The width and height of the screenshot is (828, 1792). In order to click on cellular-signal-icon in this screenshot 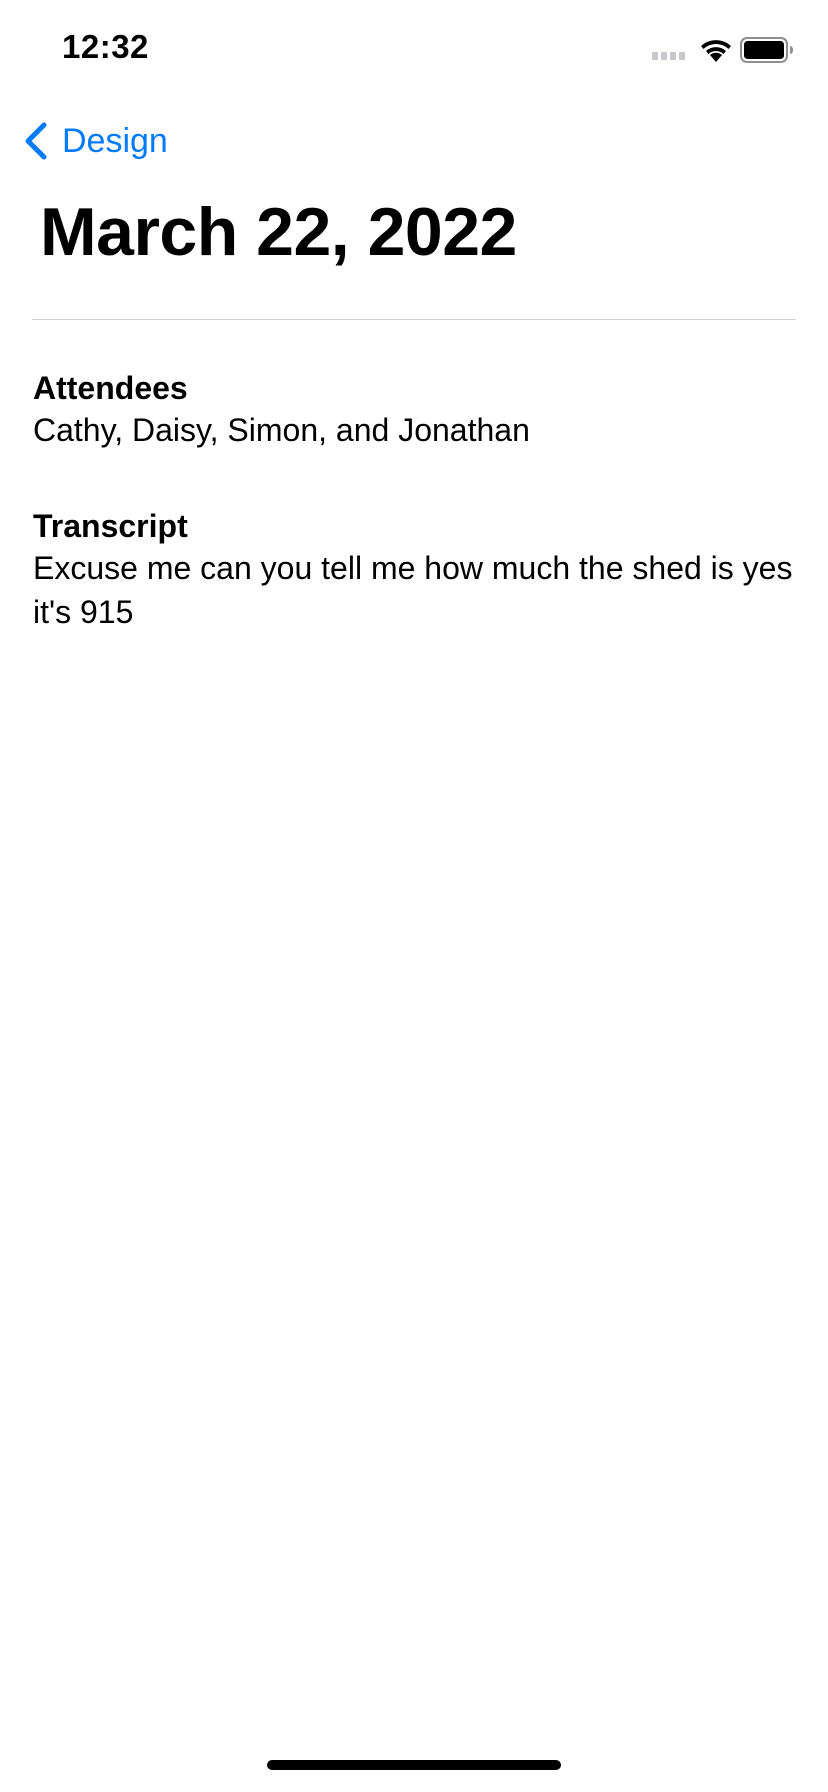, I will do `click(668, 56)`.